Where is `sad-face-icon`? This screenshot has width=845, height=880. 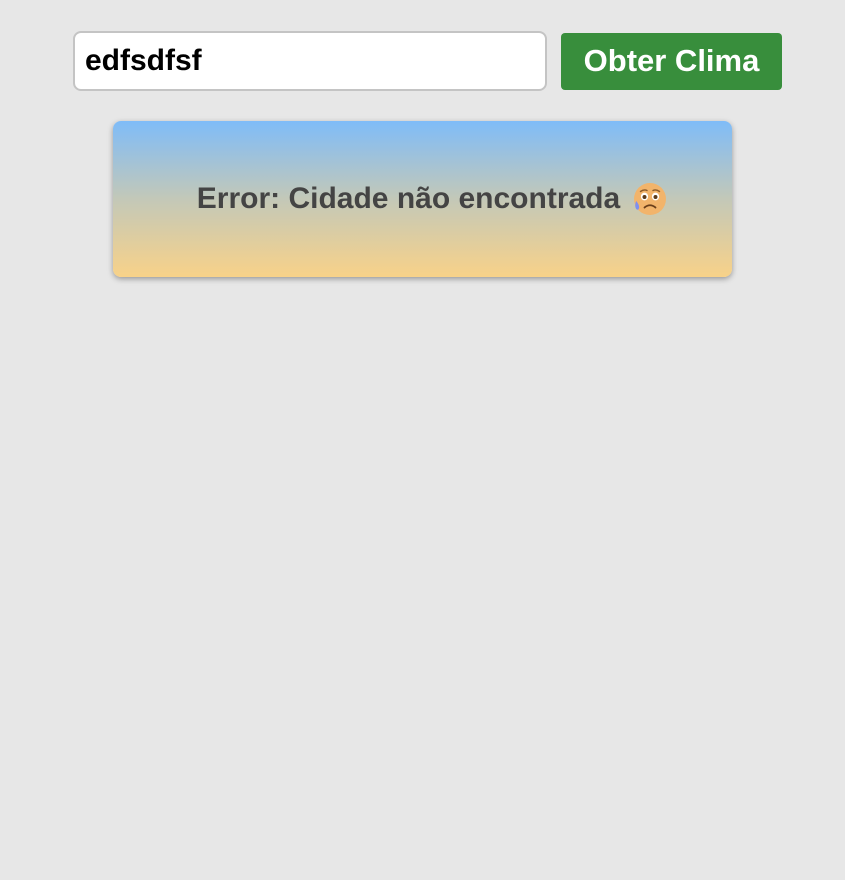 sad-face-icon is located at coordinates (650, 199).